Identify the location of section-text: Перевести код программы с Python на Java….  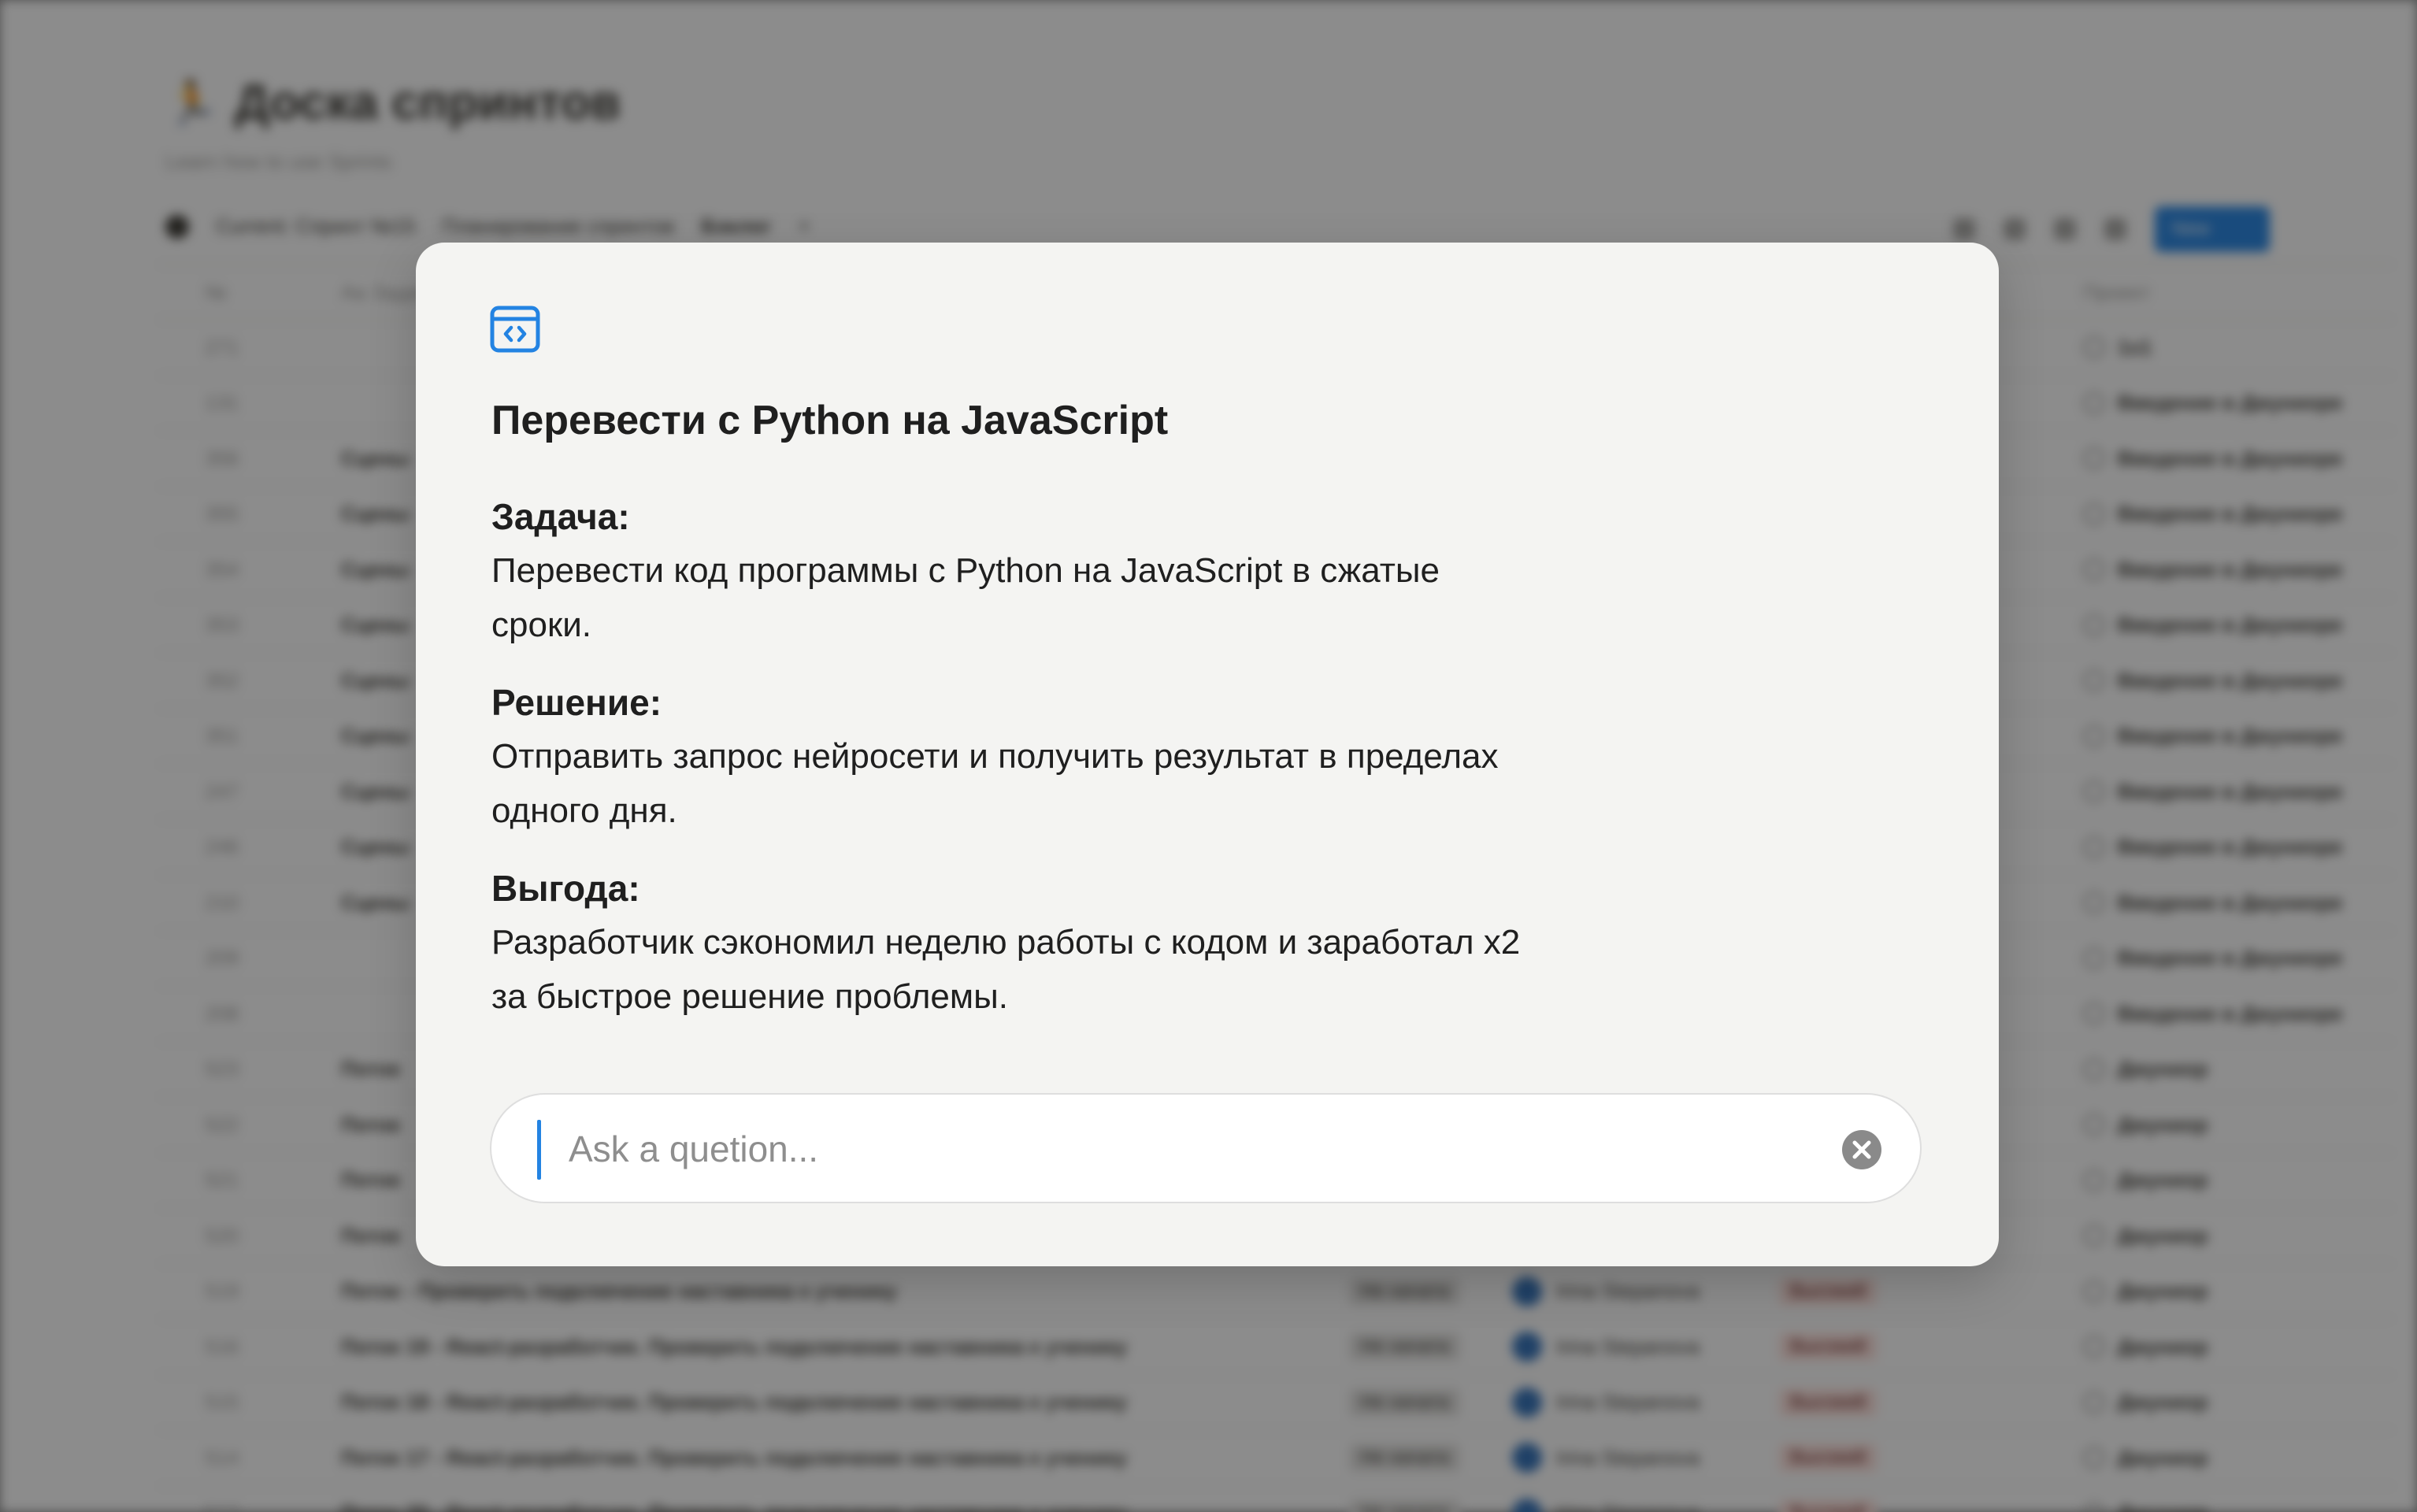
(965, 597).